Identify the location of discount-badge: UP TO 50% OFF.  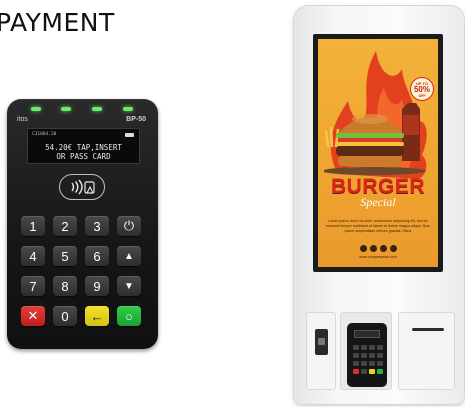
(422, 89).